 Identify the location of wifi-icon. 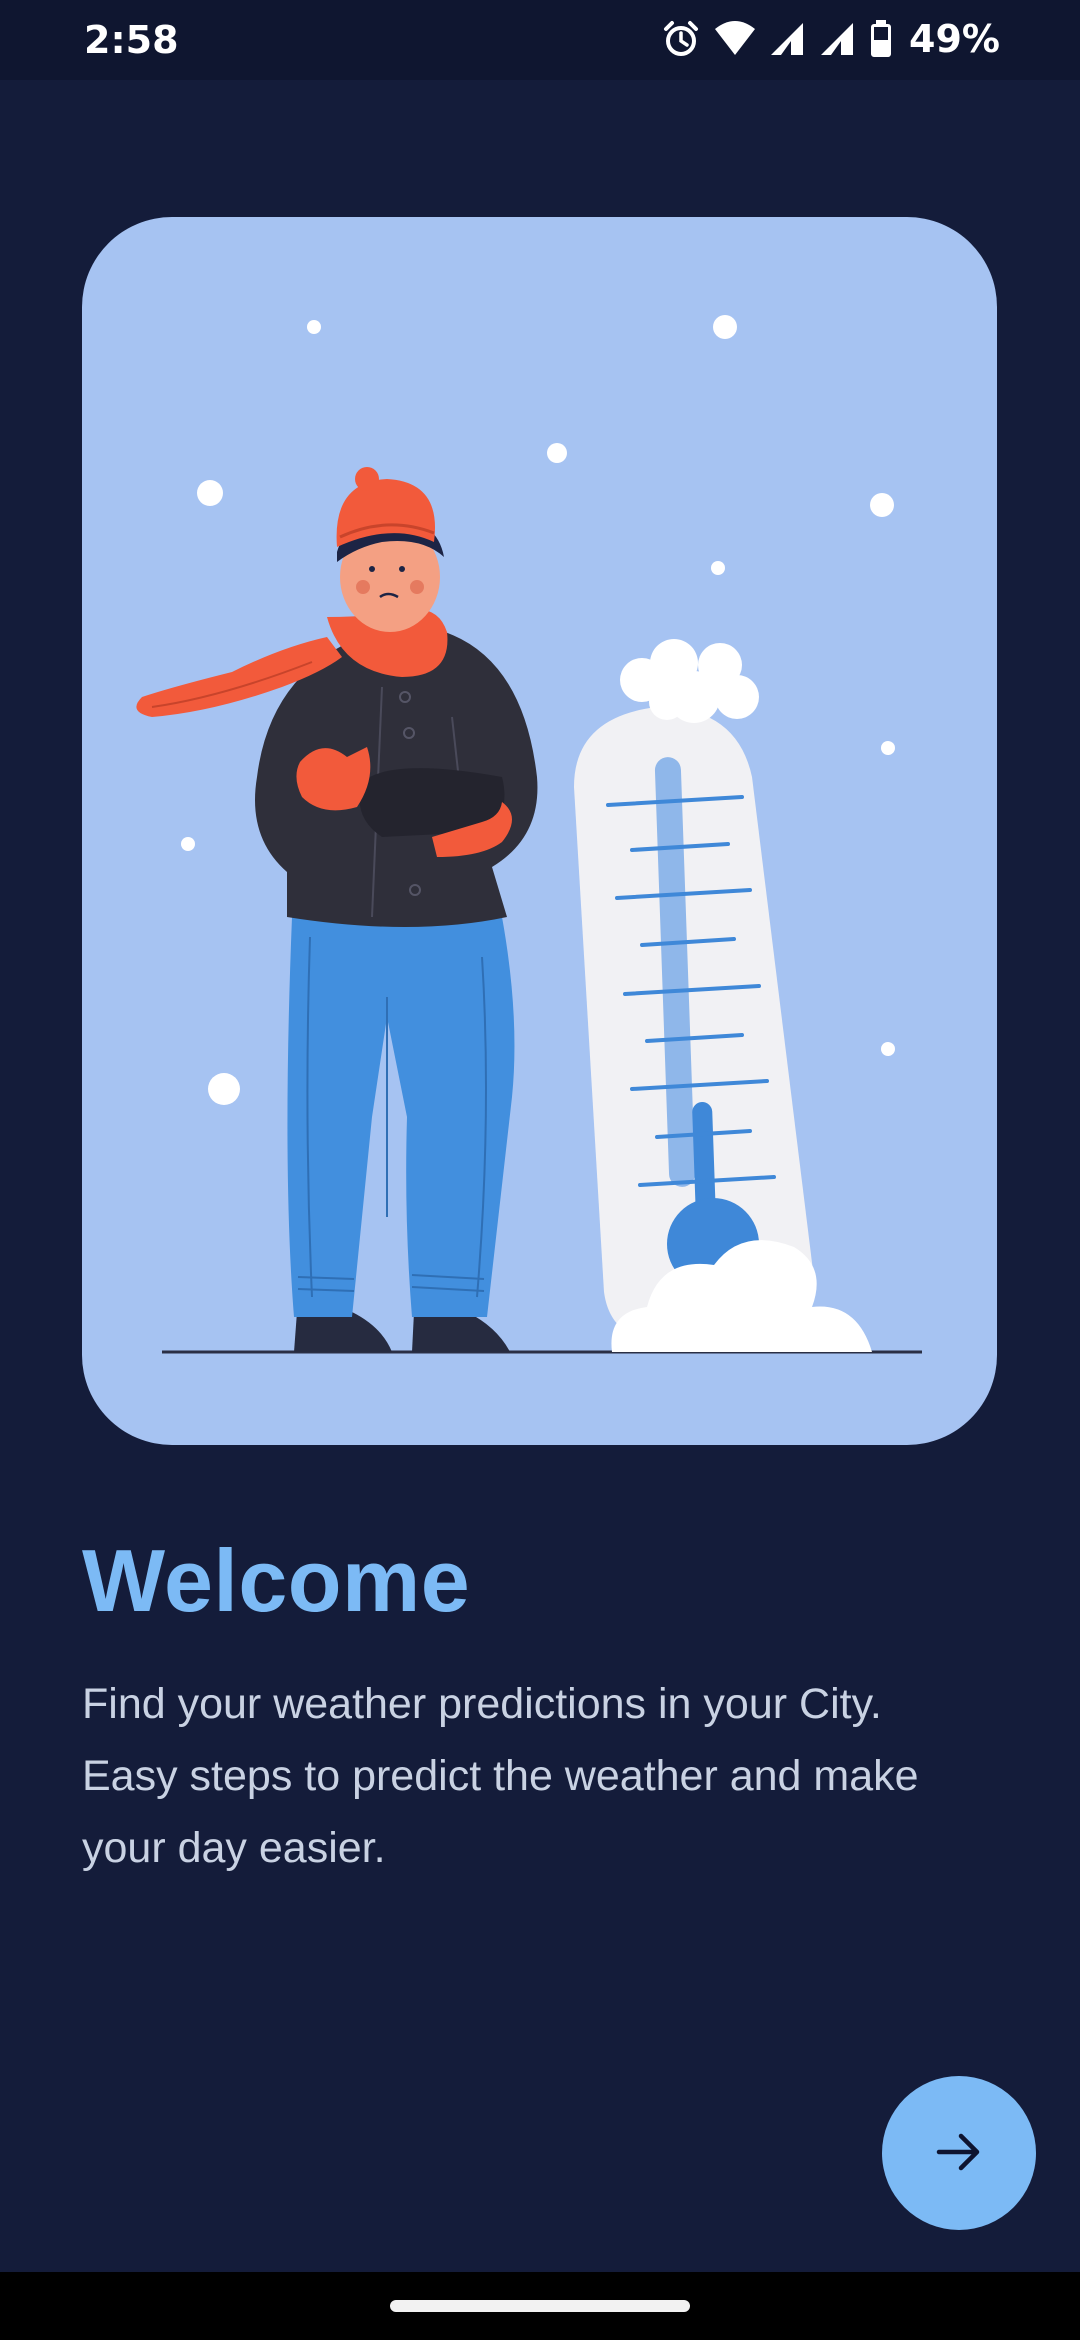
(735, 39).